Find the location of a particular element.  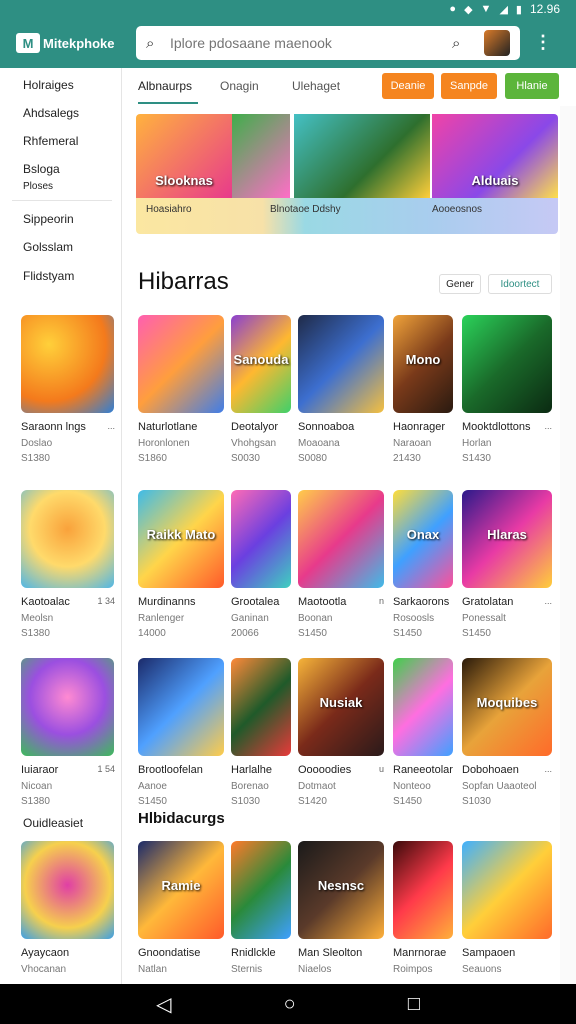

game-card: Sanouda Deotalyor Vhohgsan S0030 is located at coordinates (261, 389).